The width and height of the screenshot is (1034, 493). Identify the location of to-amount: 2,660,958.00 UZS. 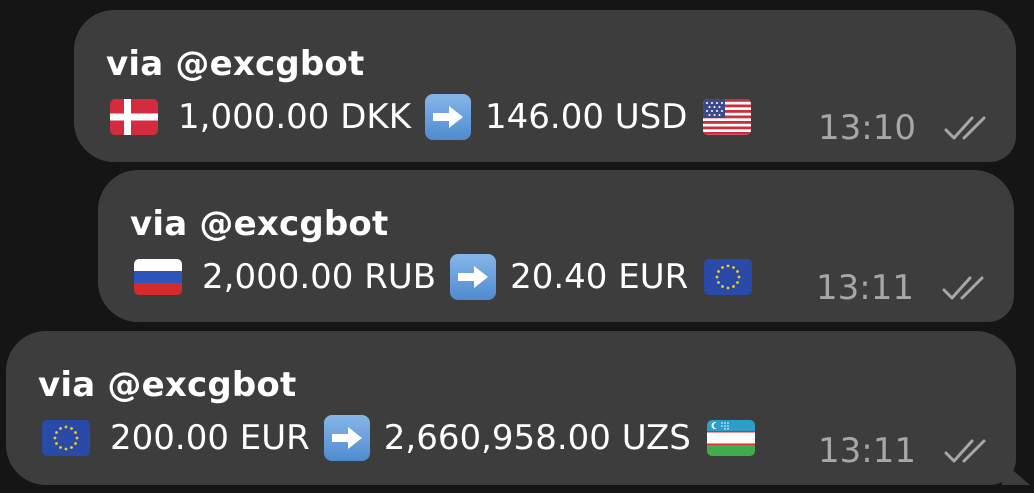
(537, 438).